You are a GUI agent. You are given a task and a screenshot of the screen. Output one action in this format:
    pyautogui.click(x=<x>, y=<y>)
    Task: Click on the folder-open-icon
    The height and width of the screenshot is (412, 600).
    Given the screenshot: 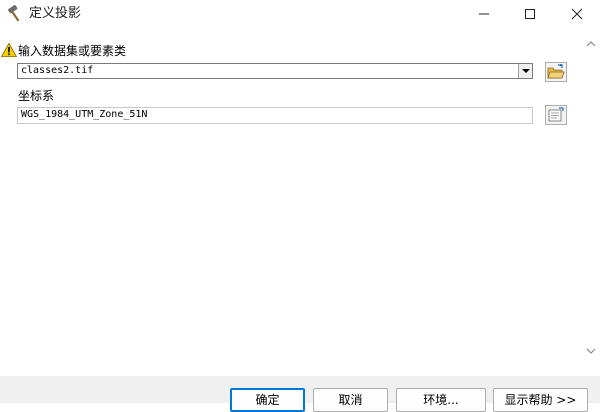 What is the action you would take?
    pyautogui.click(x=556, y=71)
    